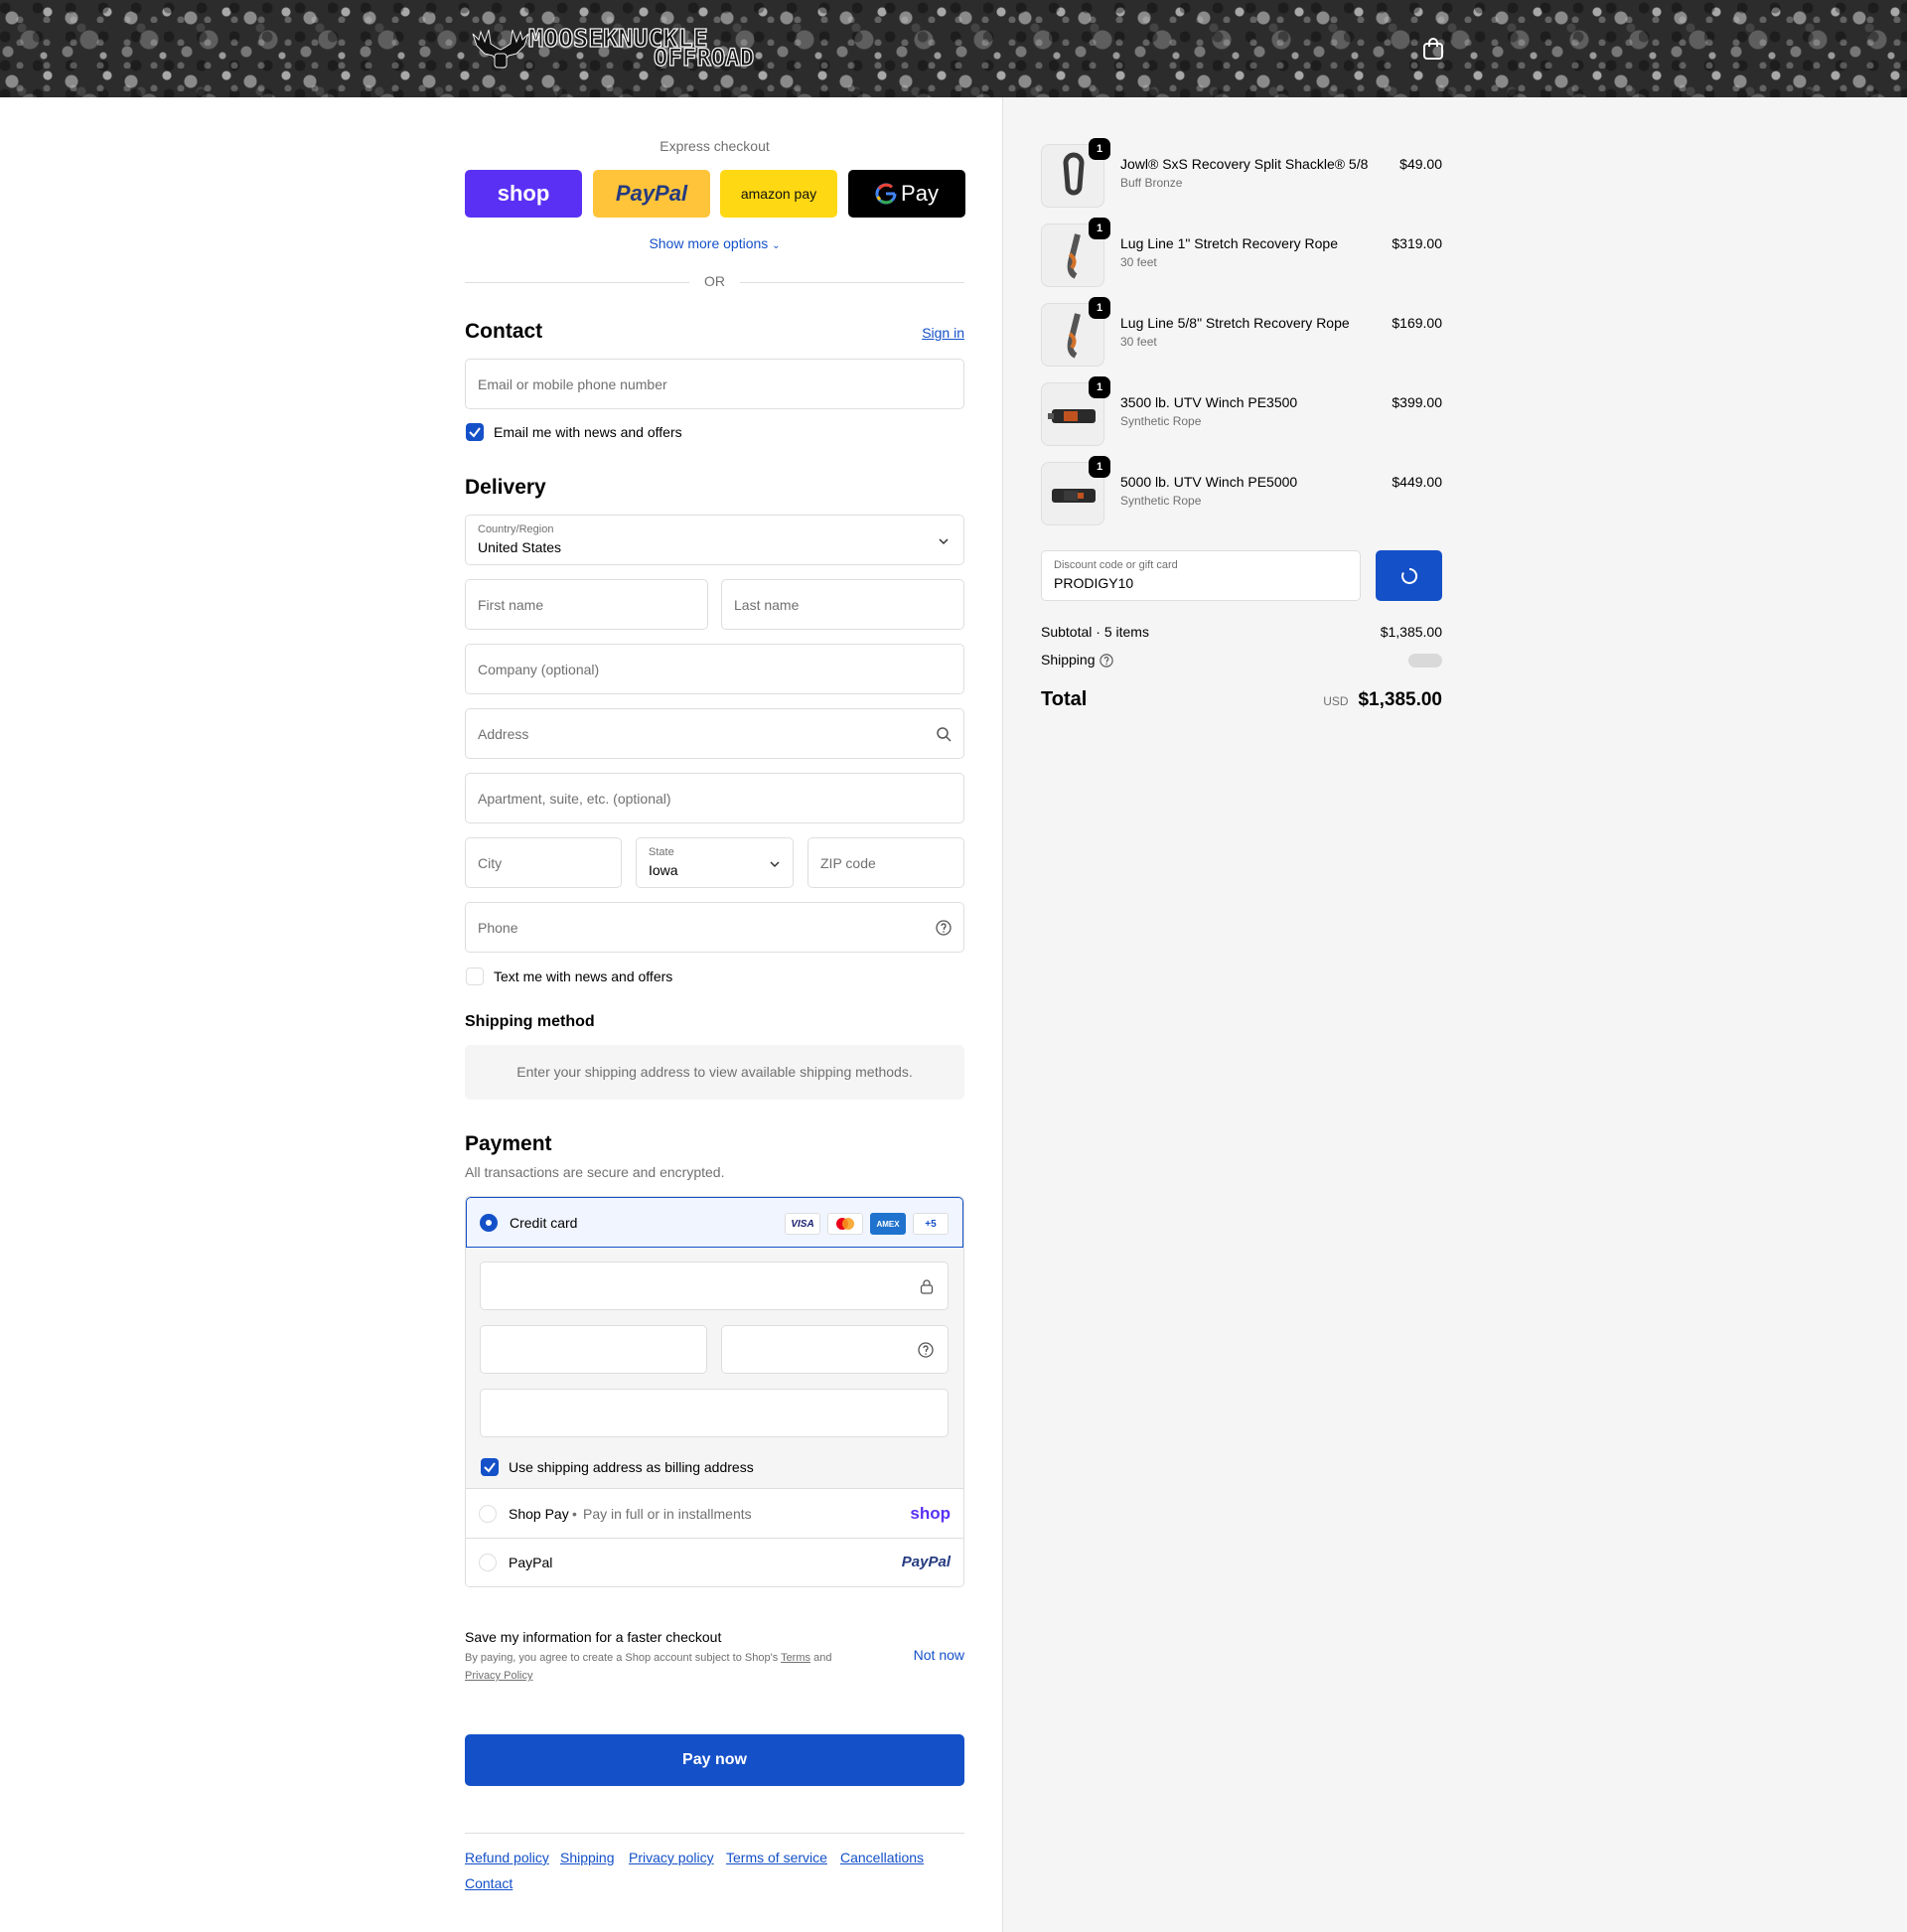 Image resolution: width=1907 pixels, height=1932 pixels. Describe the element at coordinates (885, 862) in the screenshot. I see `zip-field: ZIP code` at that location.